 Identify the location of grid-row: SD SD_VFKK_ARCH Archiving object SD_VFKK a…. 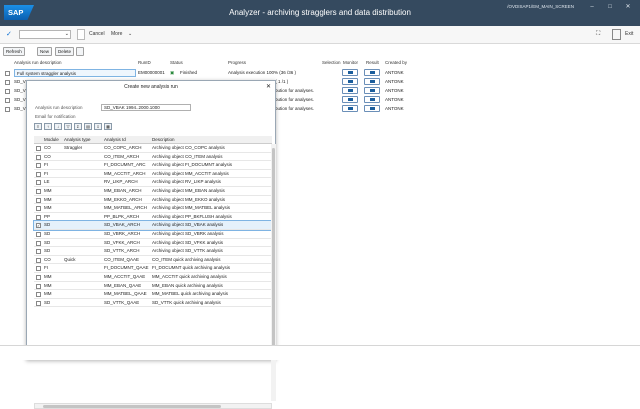
(153, 243).